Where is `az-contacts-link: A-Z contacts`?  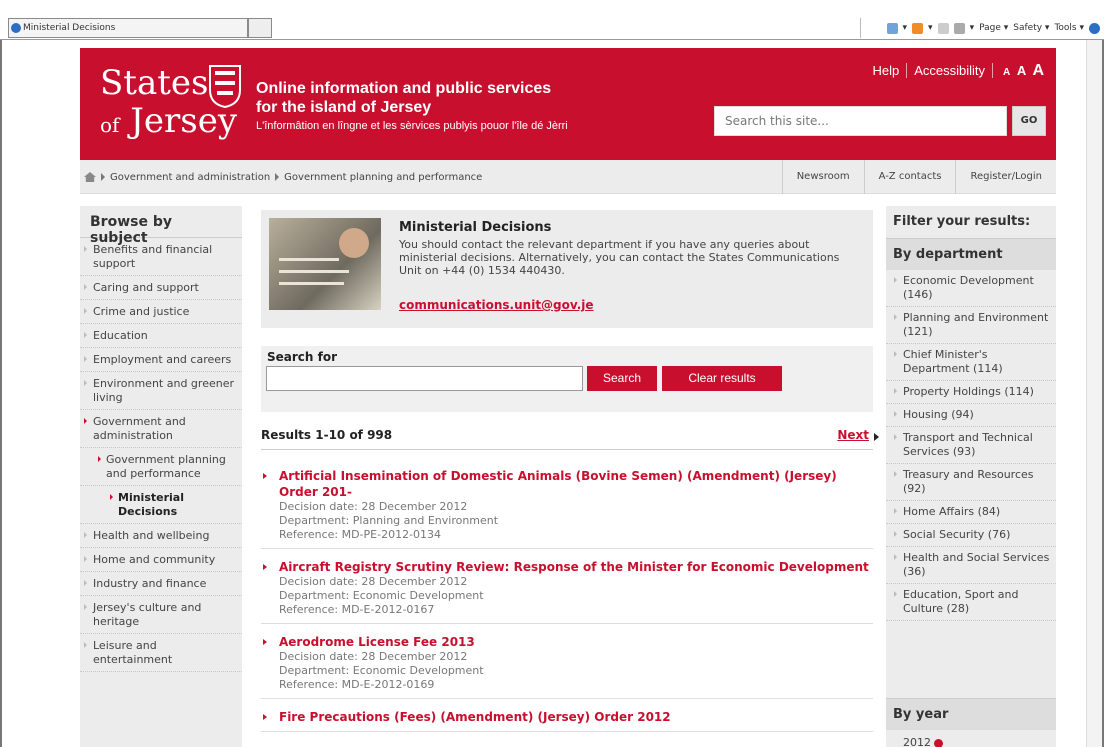
az-contacts-link: A-Z contacts is located at coordinates (909, 177).